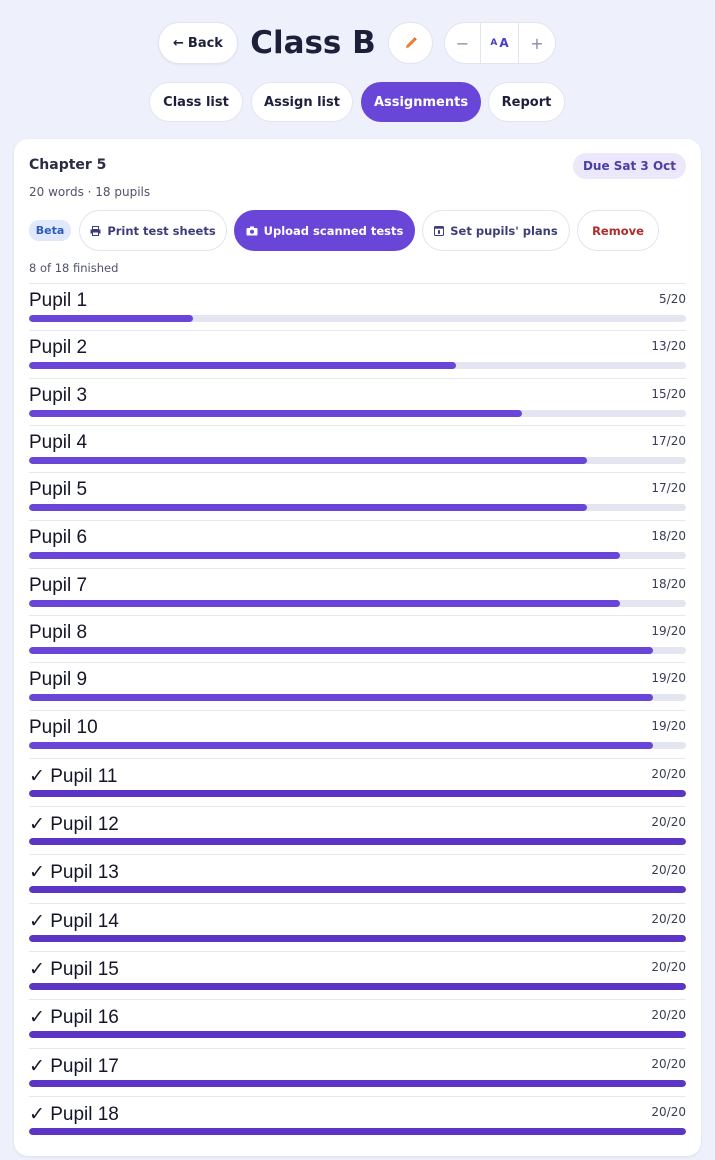  I want to click on back-label: Back, so click(205, 43).